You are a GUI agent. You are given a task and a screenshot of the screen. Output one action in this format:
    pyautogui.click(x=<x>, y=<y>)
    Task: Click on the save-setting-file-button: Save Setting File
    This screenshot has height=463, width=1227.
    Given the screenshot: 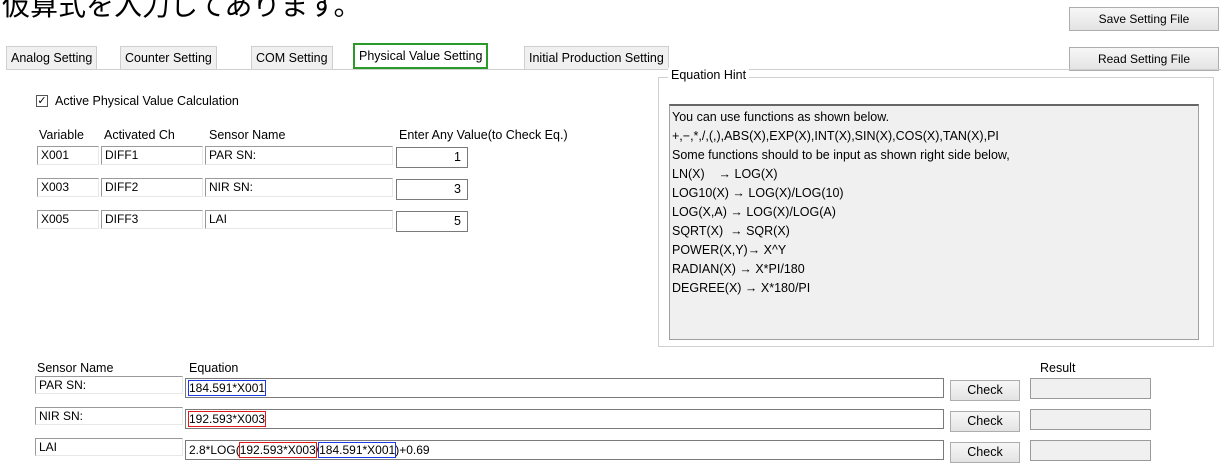 What is the action you would take?
    pyautogui.click(x=1144, y=19)
    